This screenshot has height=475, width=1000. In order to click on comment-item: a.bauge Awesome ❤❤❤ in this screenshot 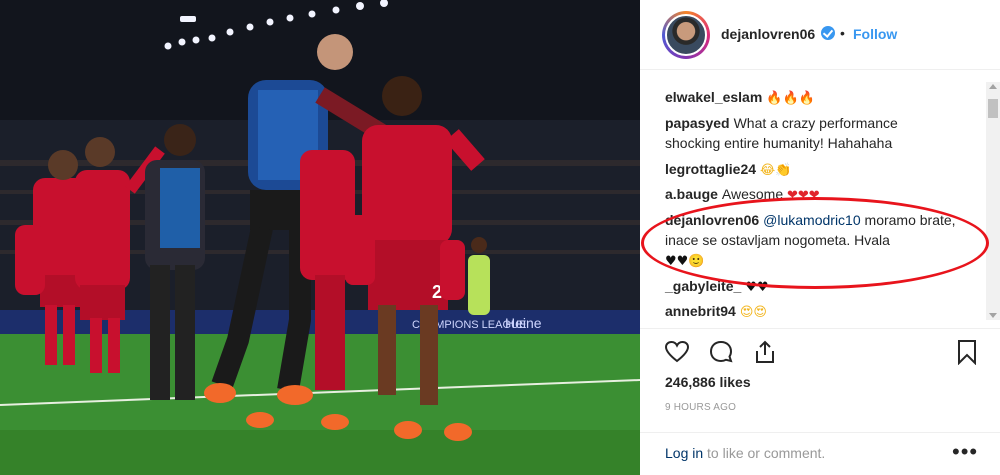, I will do `click(815, 195)`.